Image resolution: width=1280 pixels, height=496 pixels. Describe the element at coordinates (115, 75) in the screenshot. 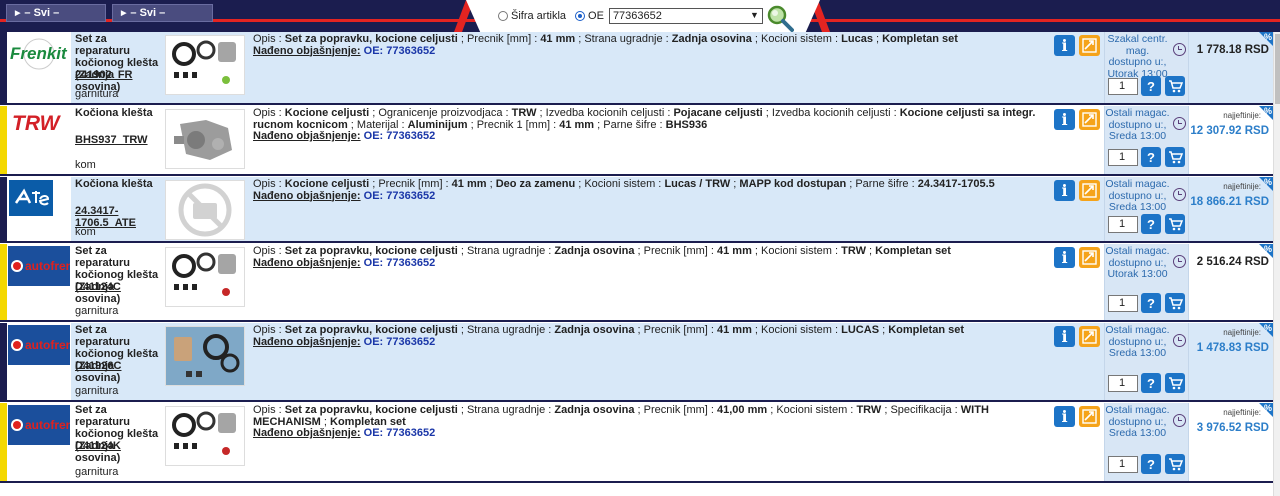

I see `product-code-link: 241902_FR` at that location.